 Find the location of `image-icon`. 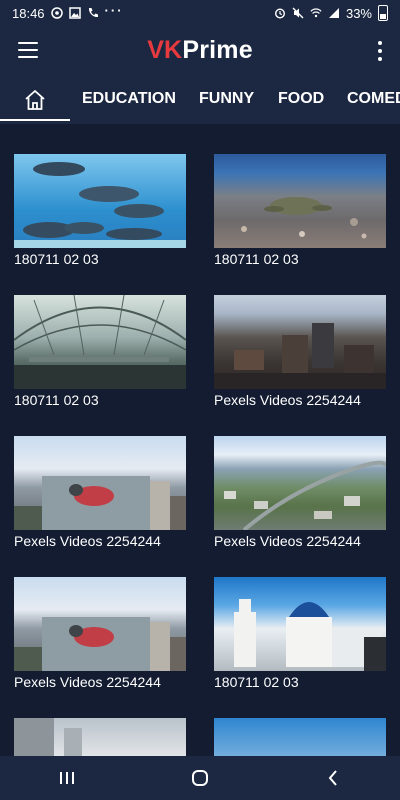

image-icon is located at coordinates (74, 13).